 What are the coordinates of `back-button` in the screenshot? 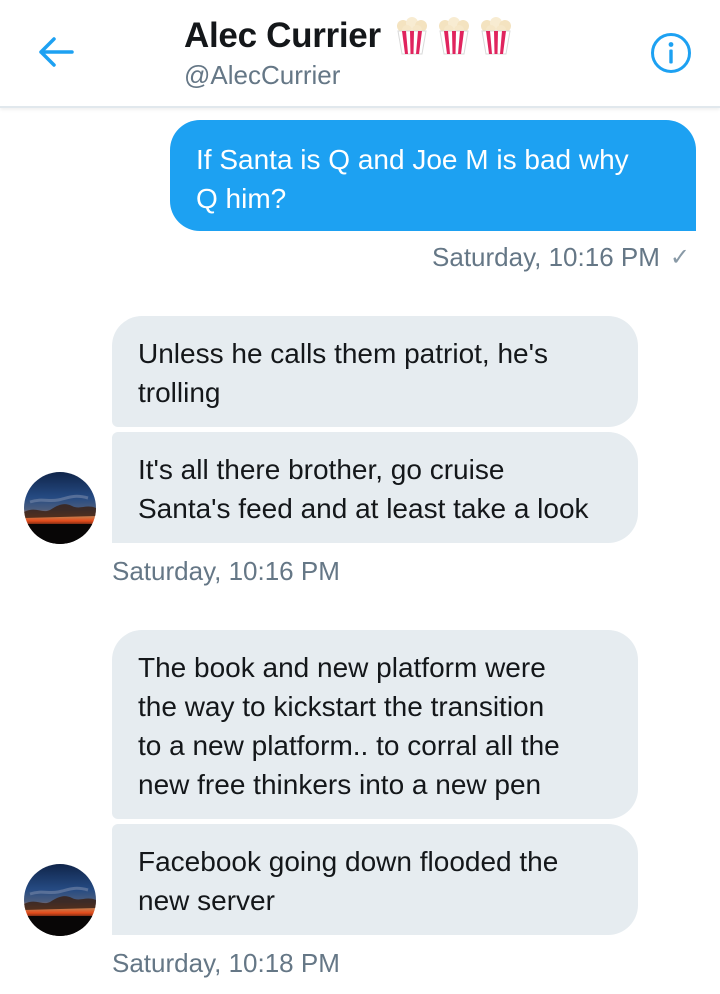 It's located at (56, 52).